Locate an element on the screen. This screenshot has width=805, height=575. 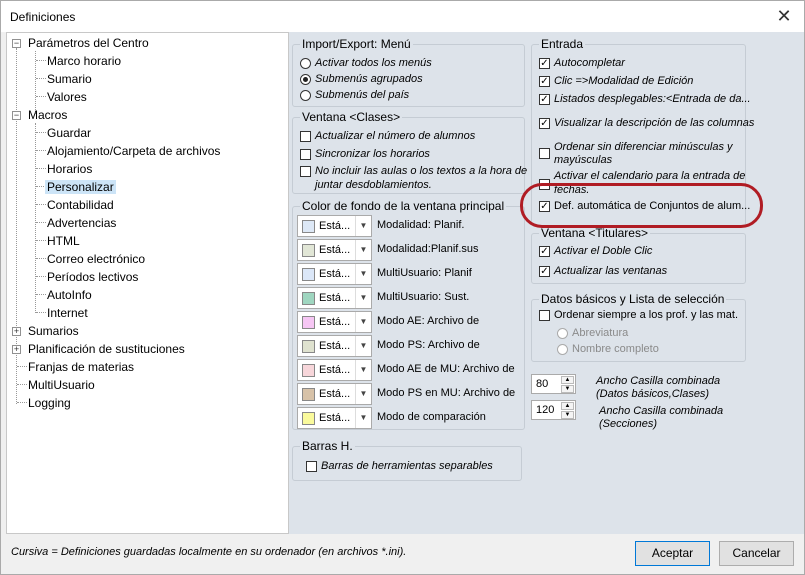
tree-item-planificacion: Planificación de sustituciones is located at coordinates (106, 349).